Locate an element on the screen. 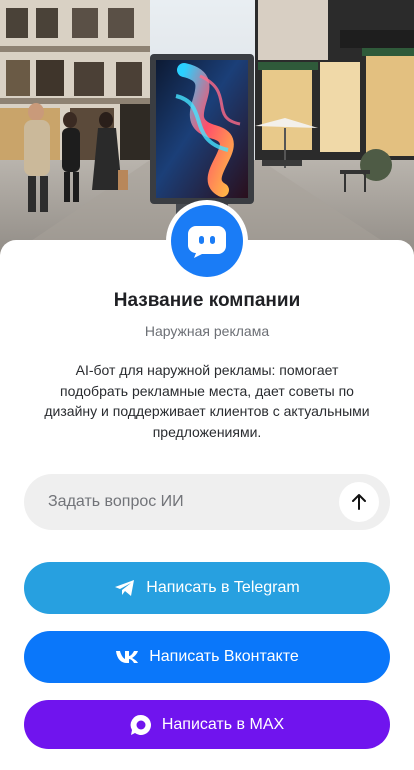  vk-icon is located at coordinates (127, 657).